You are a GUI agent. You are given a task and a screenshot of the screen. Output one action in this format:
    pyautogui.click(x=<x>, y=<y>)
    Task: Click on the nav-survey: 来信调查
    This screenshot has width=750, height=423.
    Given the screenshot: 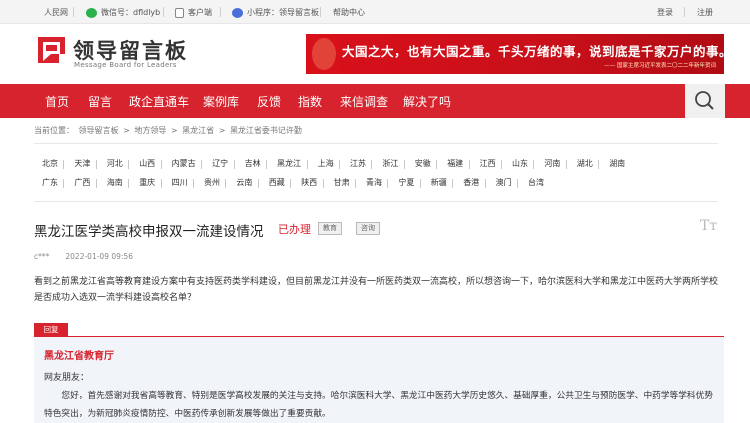 What is the action you would take?
    pyautogui.click(x=364, y=101)
    